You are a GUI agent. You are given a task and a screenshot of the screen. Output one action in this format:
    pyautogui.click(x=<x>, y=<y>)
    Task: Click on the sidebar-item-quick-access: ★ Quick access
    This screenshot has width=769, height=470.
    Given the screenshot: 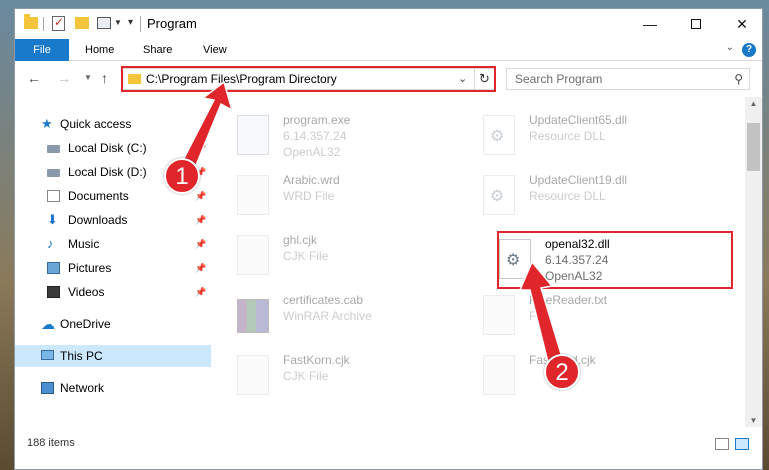 What is the action you would take?
    pyautogui.click(x=113, y=124)
    